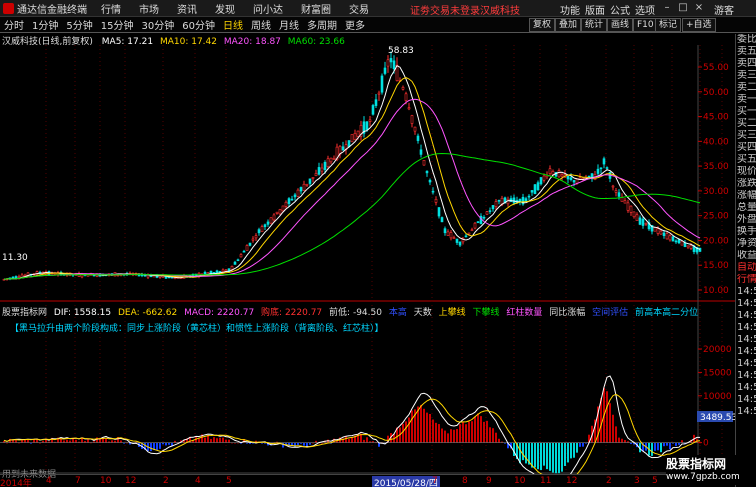 This screenshot has height=487, width=756. I want to click on menu-xuanxiang: 选项, so click(645, 9).